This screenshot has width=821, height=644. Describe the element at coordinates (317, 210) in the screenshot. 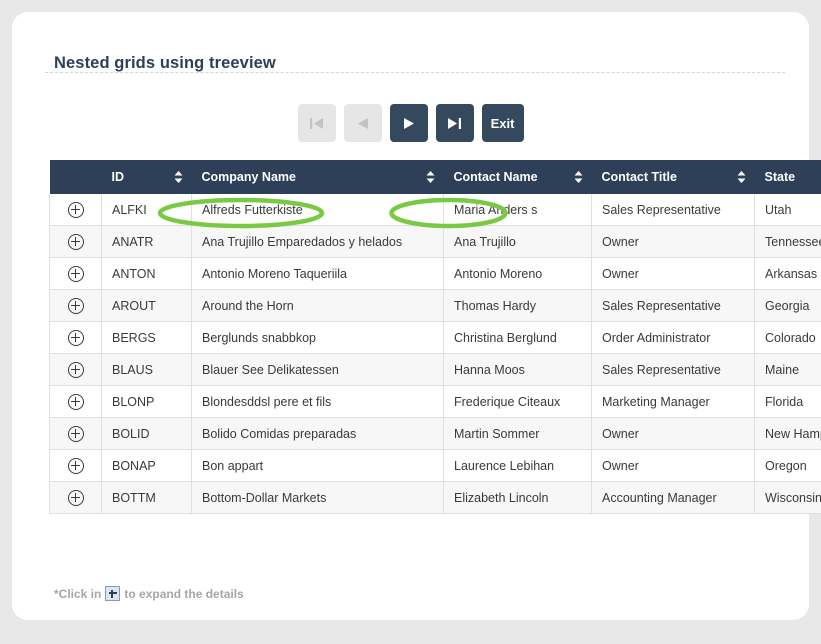

I see `cell-company-name: Alfreds Futterkiste` at that location.